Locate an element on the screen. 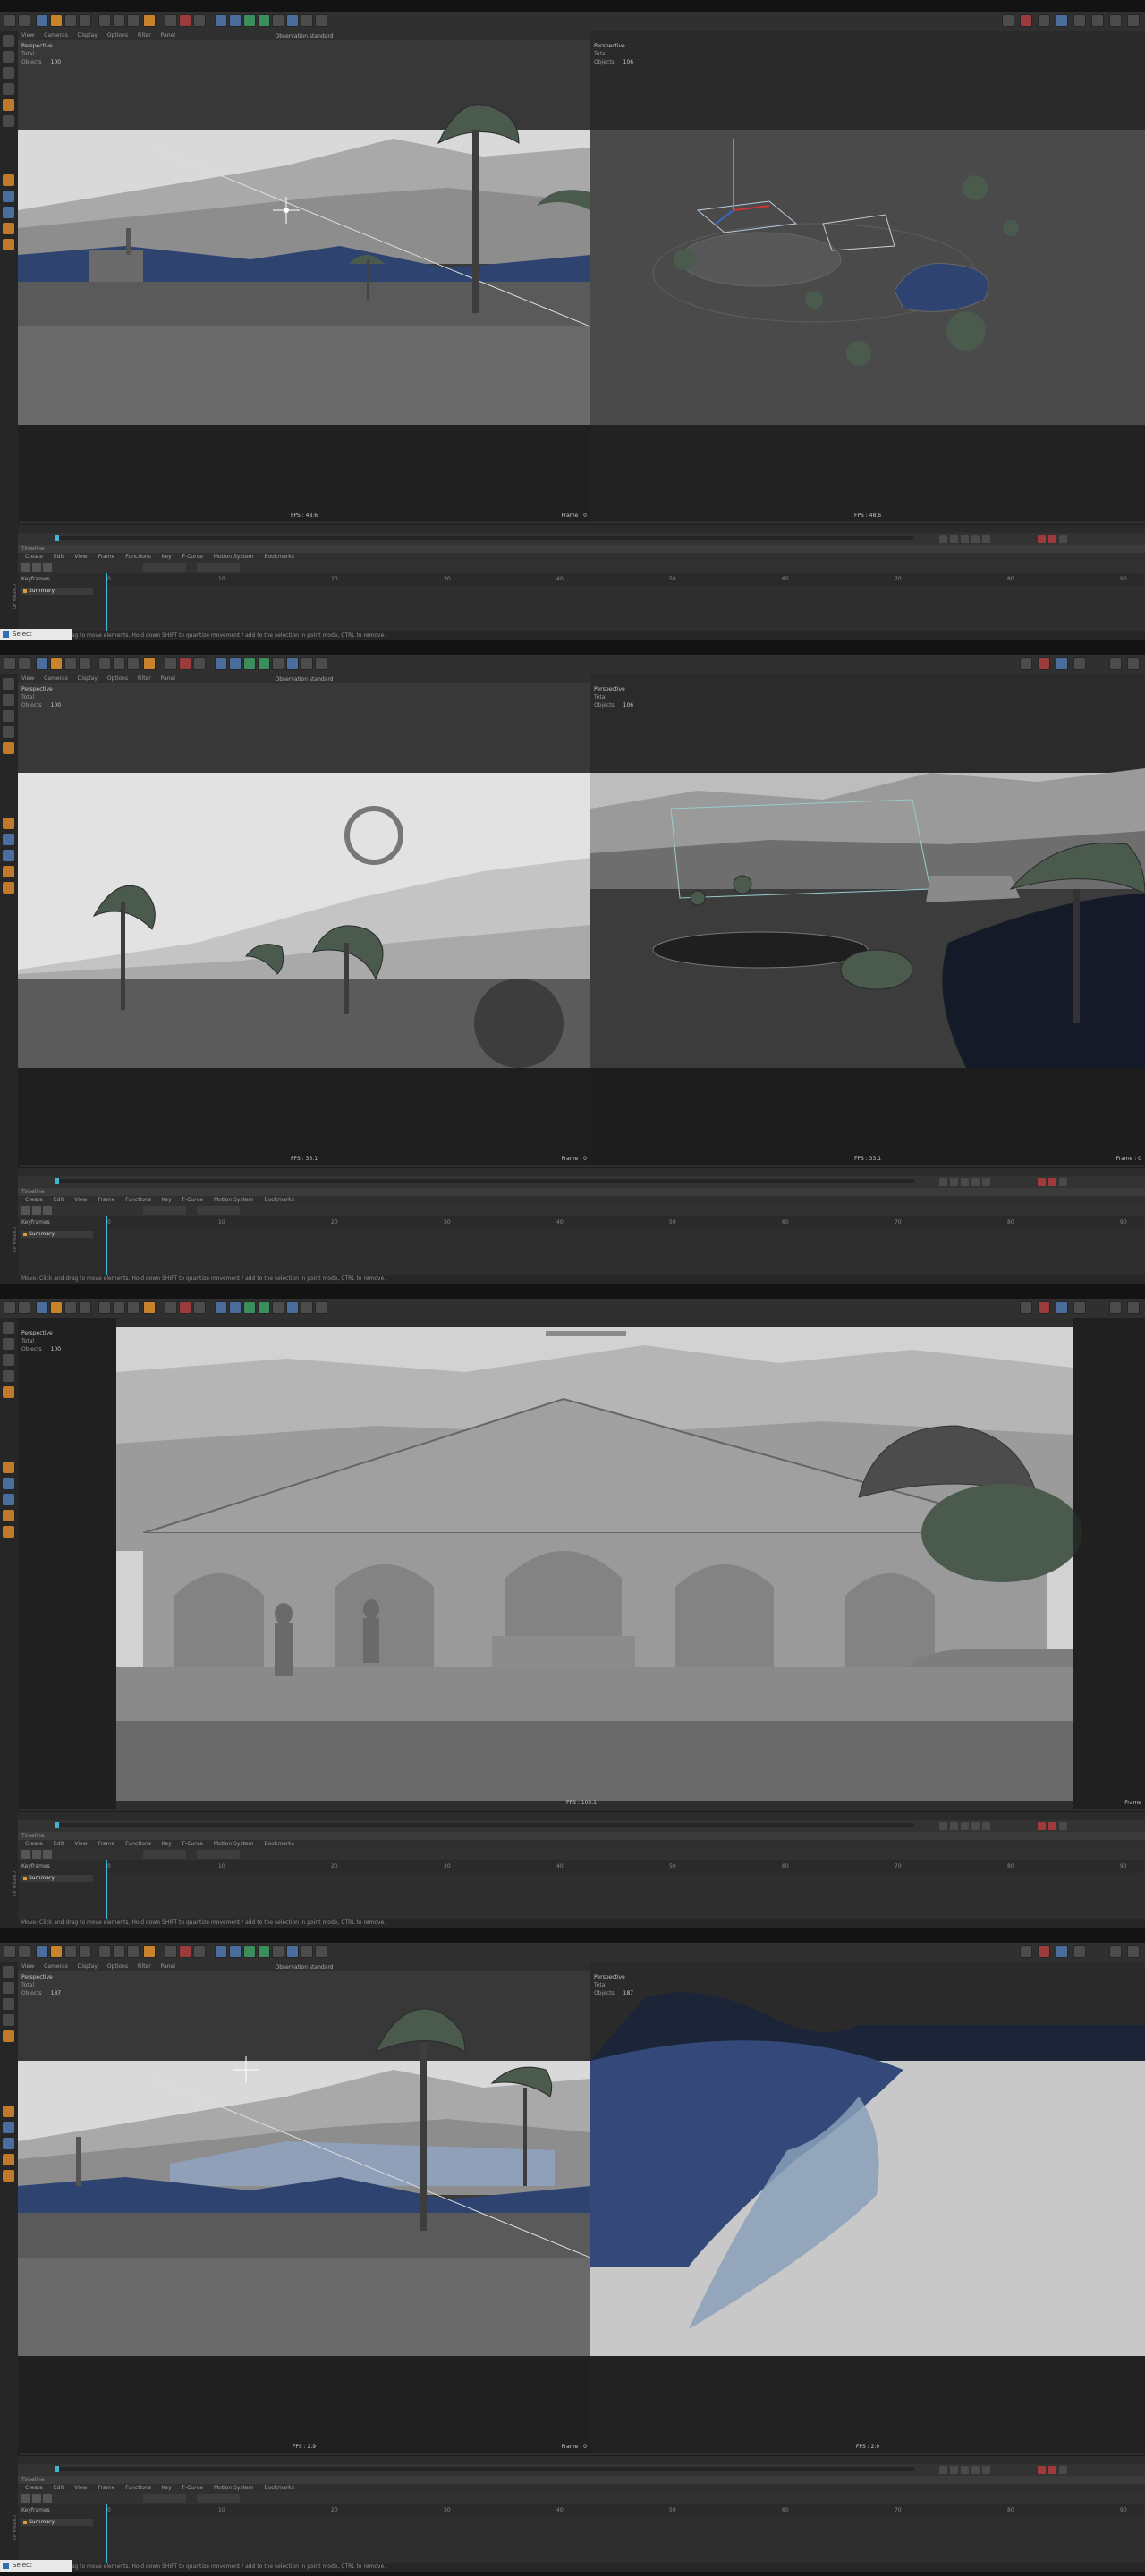 This screenshot has width=1145, height=2576. menu-view: View is located at coordinates (27, 678).